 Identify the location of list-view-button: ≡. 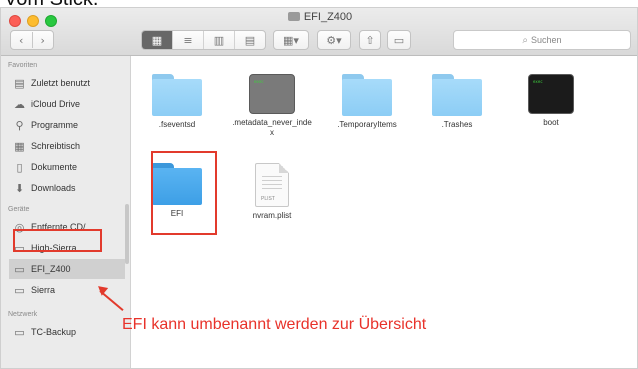
(188, 40).